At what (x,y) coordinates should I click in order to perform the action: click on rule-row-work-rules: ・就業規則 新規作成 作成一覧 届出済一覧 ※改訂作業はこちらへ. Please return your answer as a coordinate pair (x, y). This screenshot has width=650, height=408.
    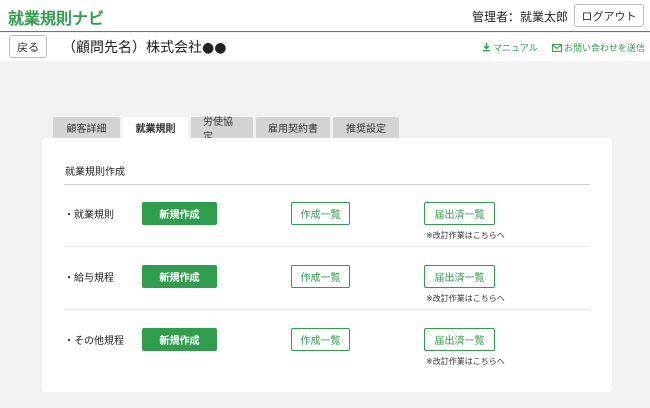
    Looking at the image, I should click on (327, 216).